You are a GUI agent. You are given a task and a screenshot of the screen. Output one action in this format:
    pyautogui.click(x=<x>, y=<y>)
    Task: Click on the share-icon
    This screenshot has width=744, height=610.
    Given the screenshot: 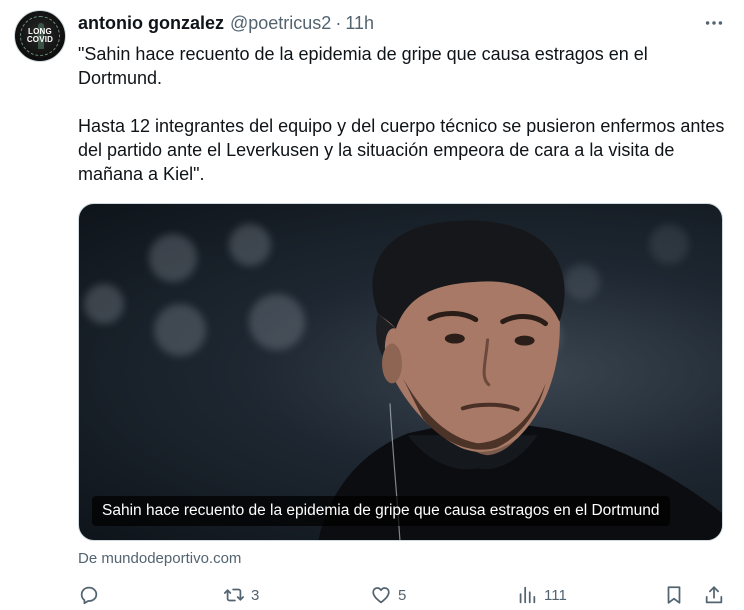 What is the action you would take?
    pyautogui.click(x=714, y=595)
    